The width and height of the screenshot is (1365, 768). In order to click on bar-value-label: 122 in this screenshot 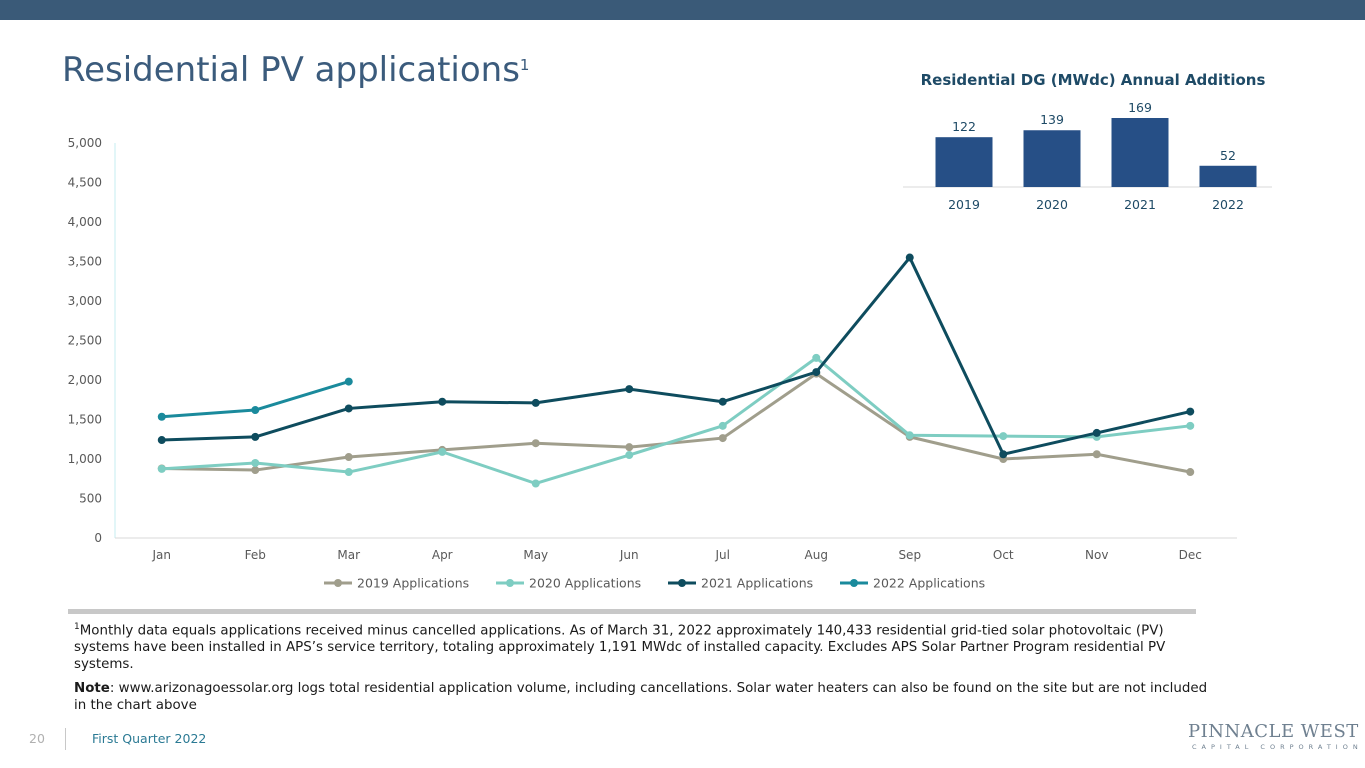, I will do `click(964, 126)`.